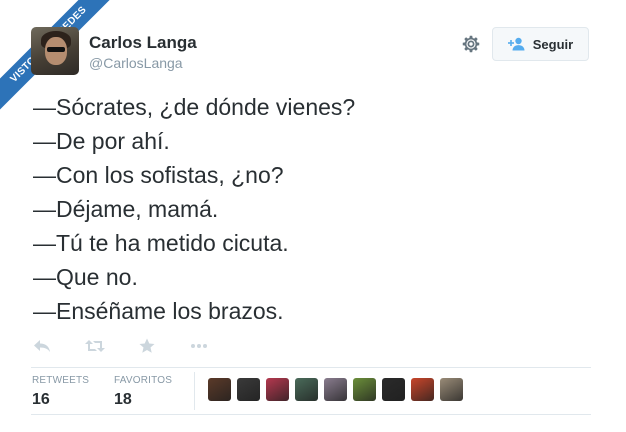 This screenshot has height=432, width=626. Describe the element at coordinates (55, 51) in the screenshot. I see `avatar` at that location.